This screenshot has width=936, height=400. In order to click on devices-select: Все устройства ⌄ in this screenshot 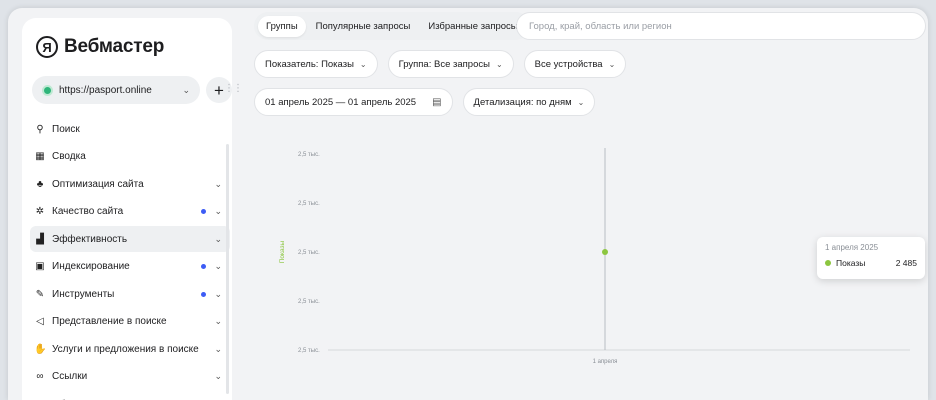, I will do `click(575, 64)`.